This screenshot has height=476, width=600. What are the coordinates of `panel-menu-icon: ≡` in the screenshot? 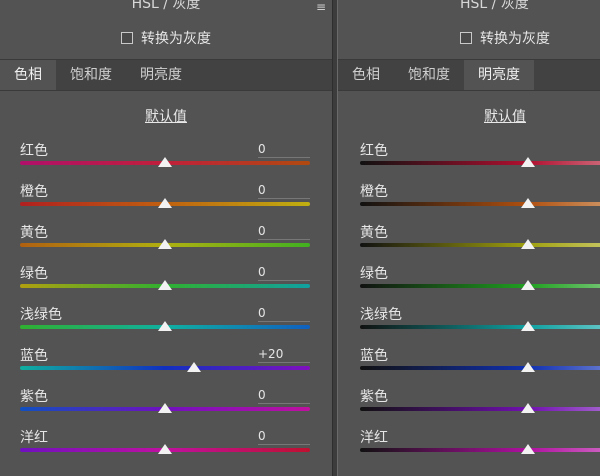 It's located at (321, 7).